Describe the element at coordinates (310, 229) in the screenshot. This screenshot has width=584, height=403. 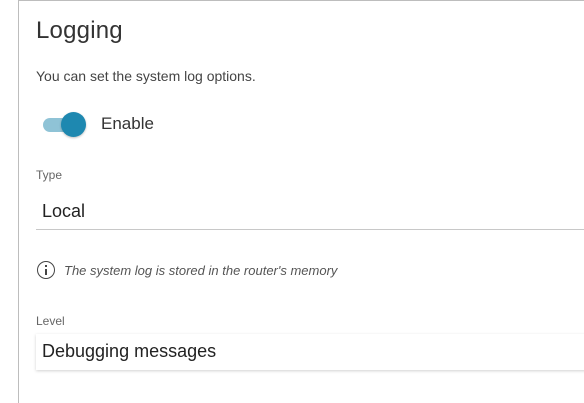
I see `type-select-underline` at that location.